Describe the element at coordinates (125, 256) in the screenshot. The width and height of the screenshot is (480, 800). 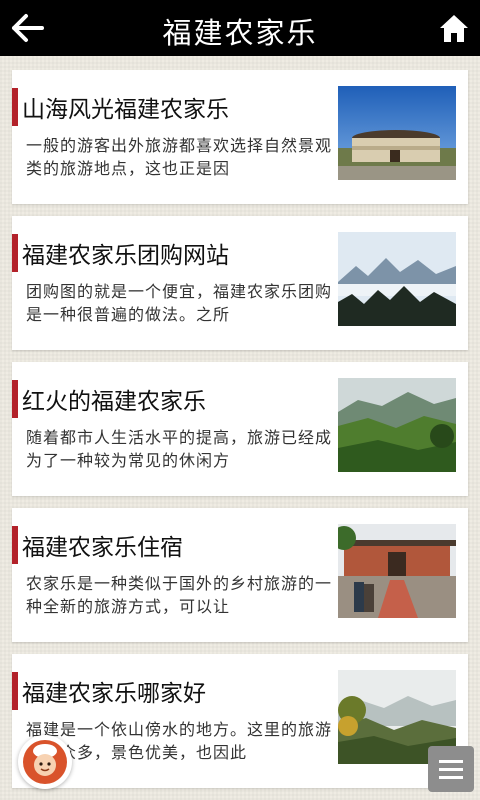
I see `article-title: 福建农家乐团购网站` at that location.